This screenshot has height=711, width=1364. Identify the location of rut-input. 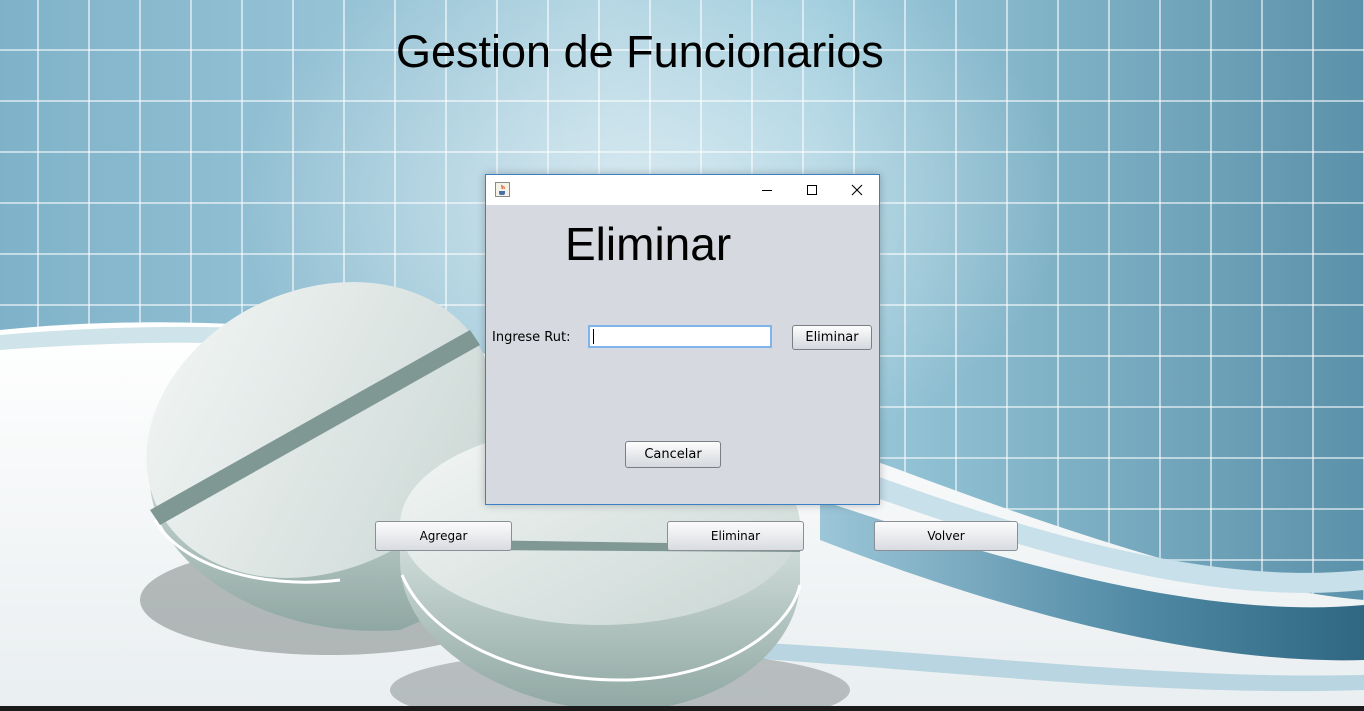
(680, 336).